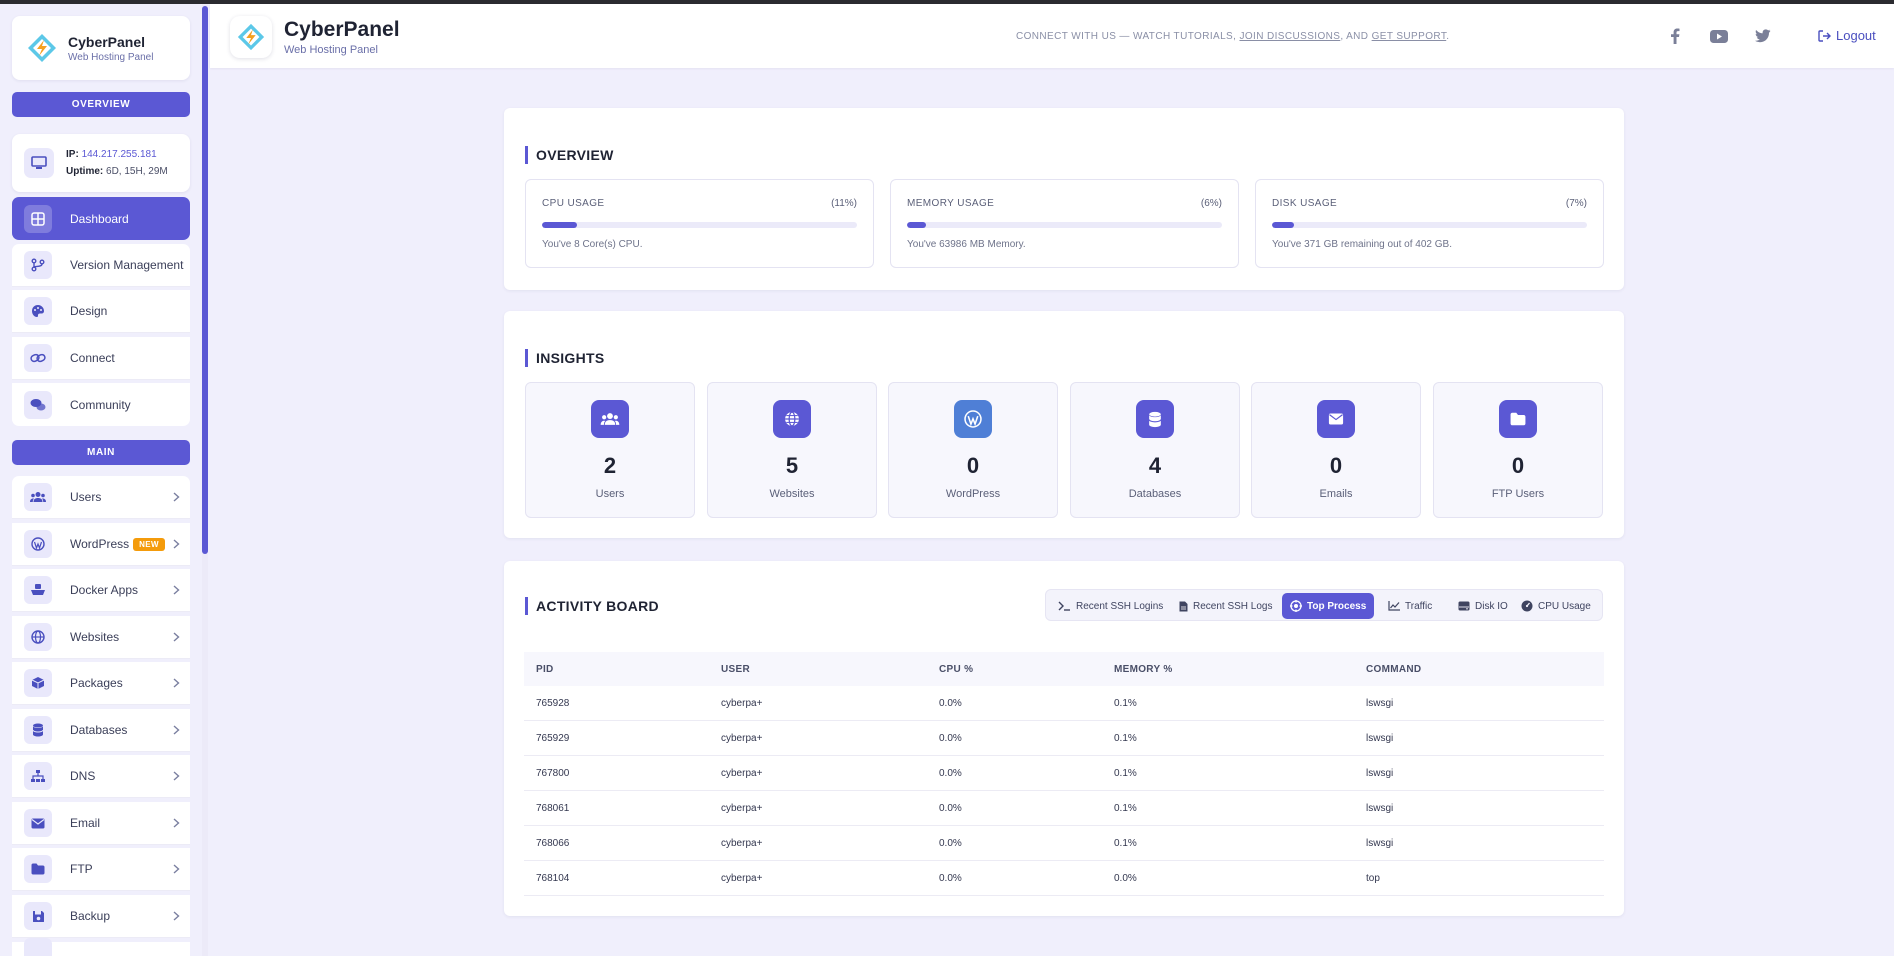 The image size is (1894, 956). What do you see at coordinates (973, 450) in the screenshot?
I see `insight-wordpress: 0 WordPress` at bounding box center [973, 450].